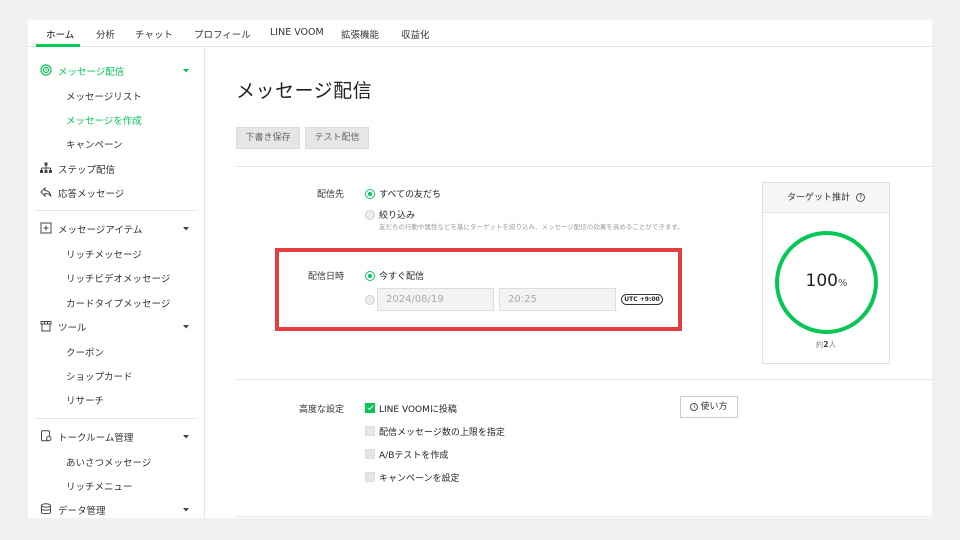 This screenshot has width=960, height=540. Describe the element at coordinates (94, 144) in the screenshot. I see `sidebar-item-campaign: キャンペーン` at that location.